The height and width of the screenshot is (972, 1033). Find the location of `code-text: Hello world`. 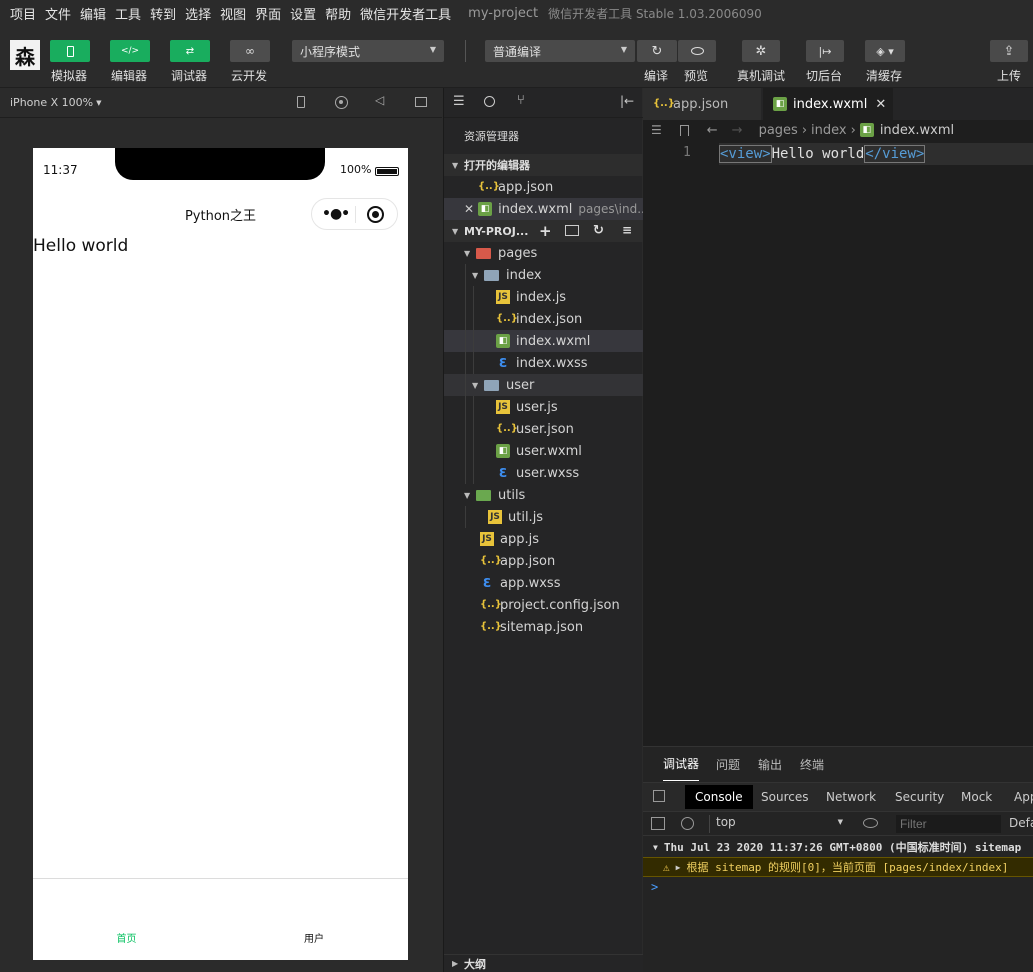

code-text: Hello world is located at coordinates (818, 154).